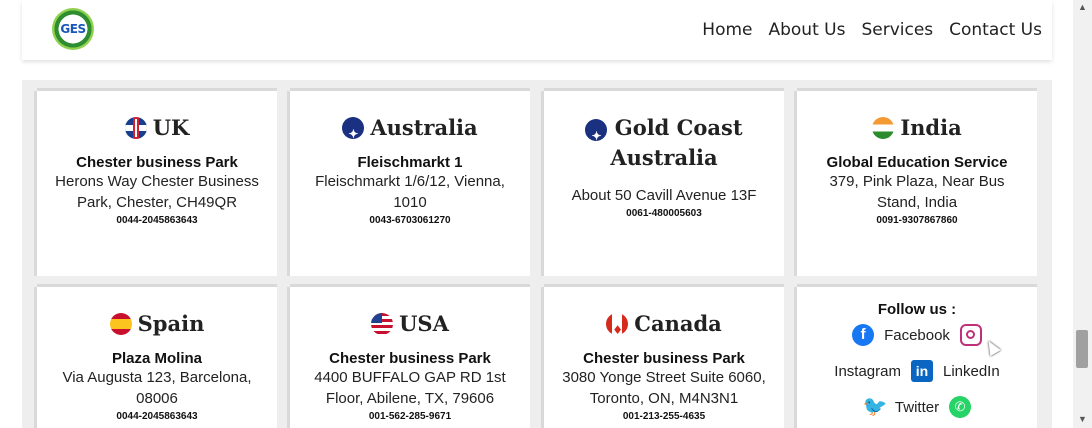 The width and height of the screenshot is (1092, 428). Describe the element at coordinates (931, 127) in the screenshot. I see `office-country: India` at that location.